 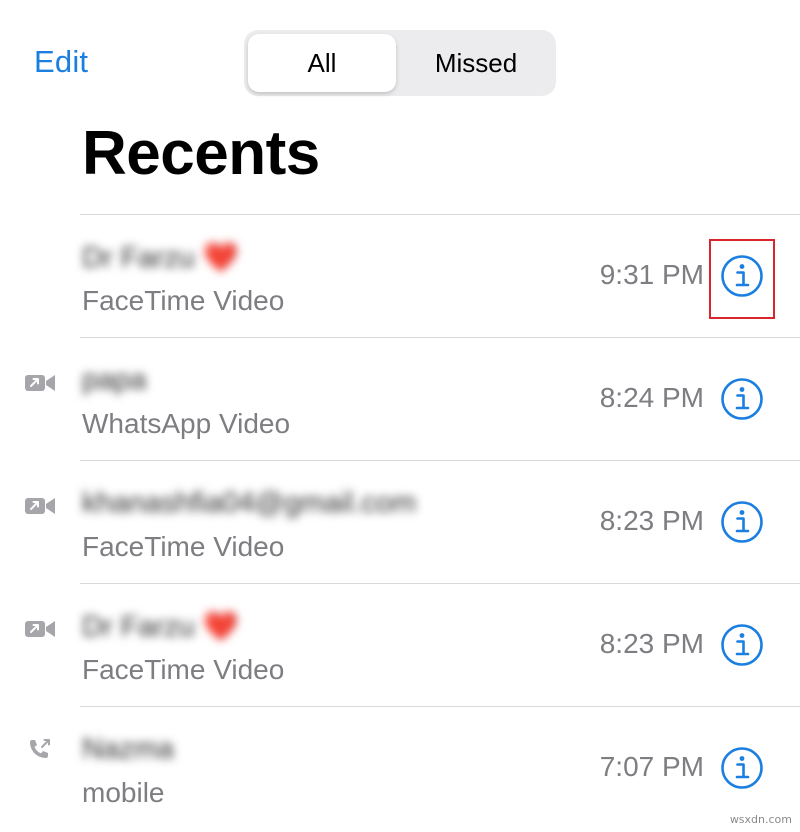 I want to click on contact-name-text: papa, so click(x=114, y=380).